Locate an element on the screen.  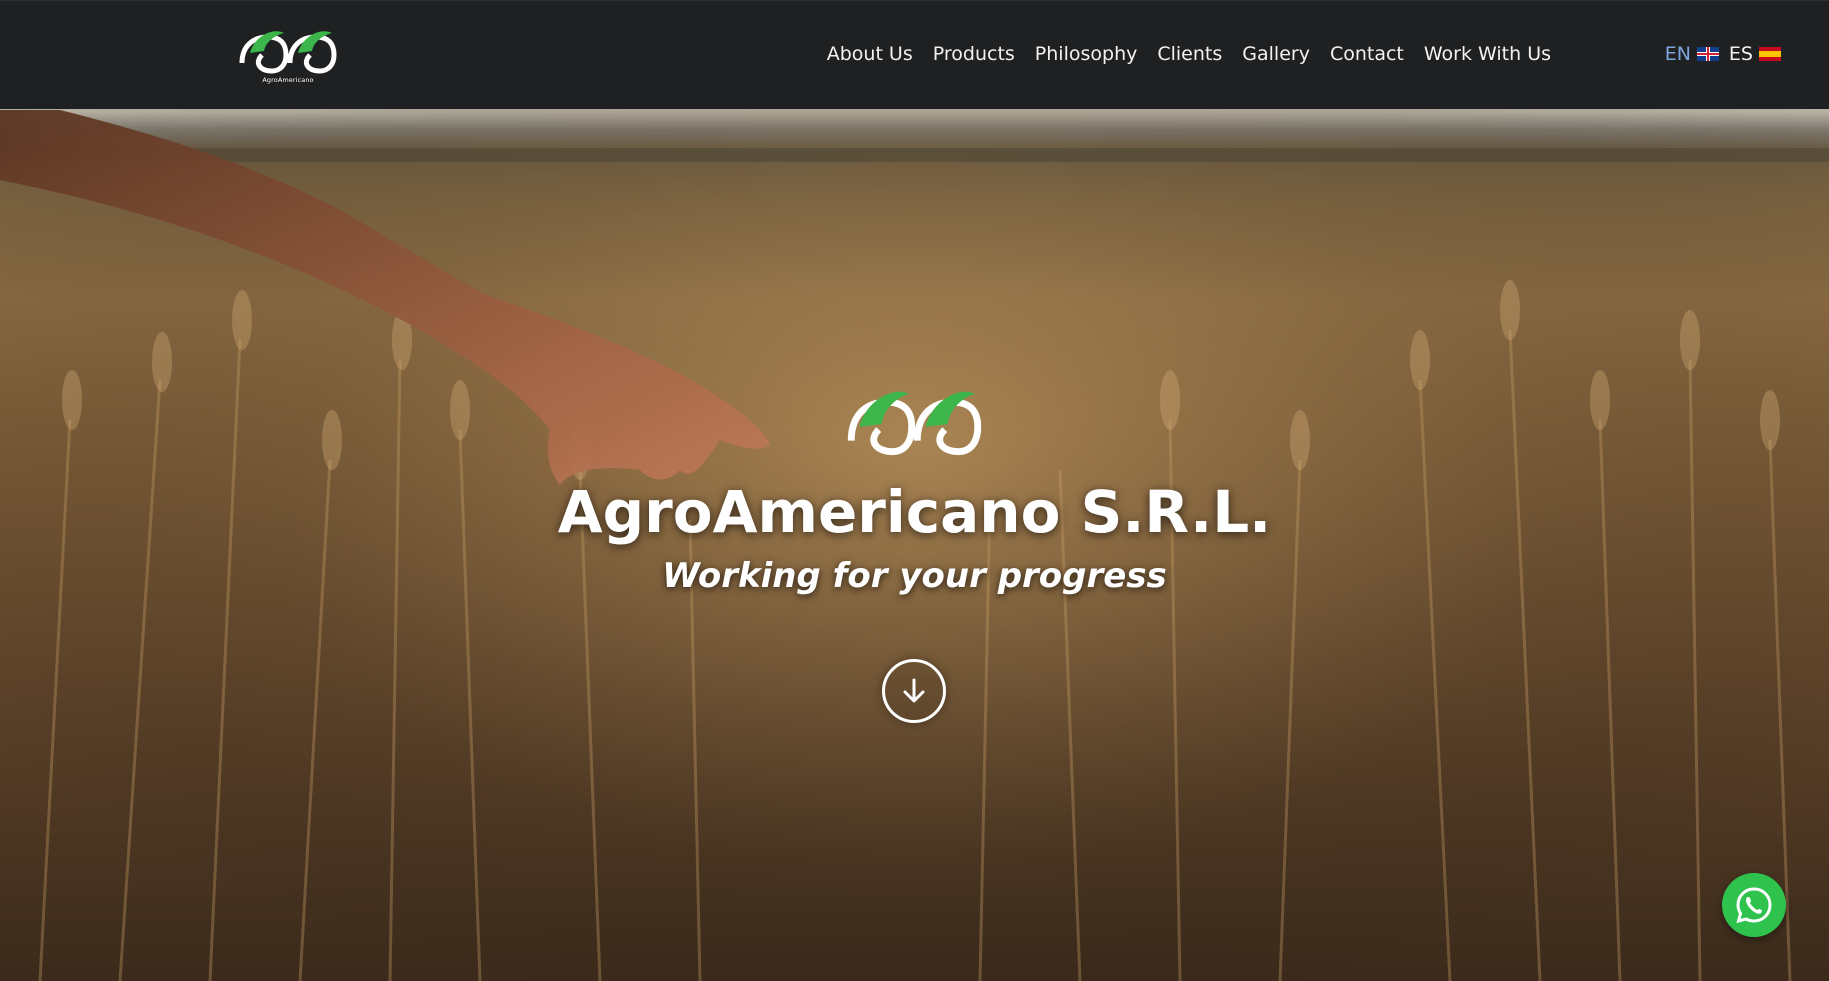
agroamericano-logo-icon is located at coordinates (288, 52).